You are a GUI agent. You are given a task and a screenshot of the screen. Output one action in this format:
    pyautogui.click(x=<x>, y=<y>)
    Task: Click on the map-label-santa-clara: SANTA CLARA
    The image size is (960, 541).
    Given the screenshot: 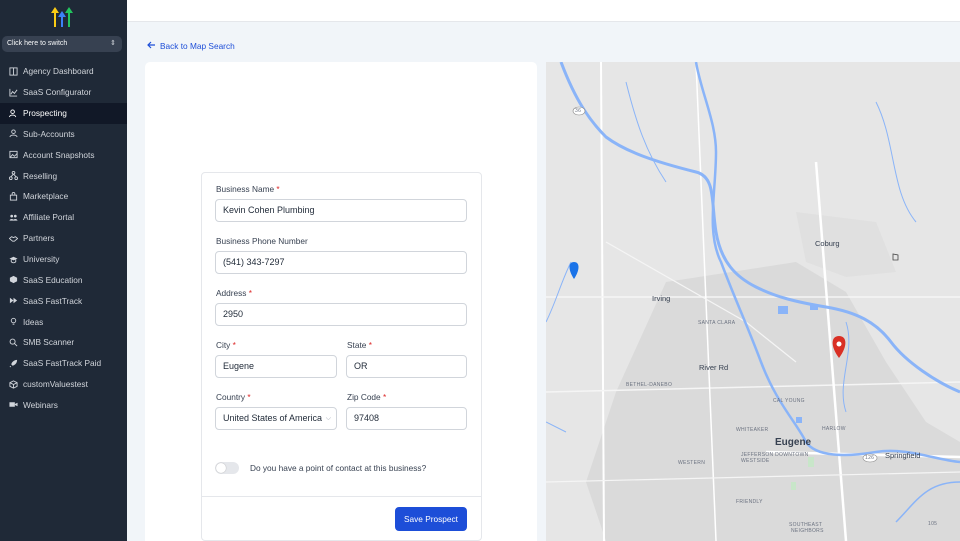 What is the action you would take?
    pyautogui.click(x=717, y=323)
    